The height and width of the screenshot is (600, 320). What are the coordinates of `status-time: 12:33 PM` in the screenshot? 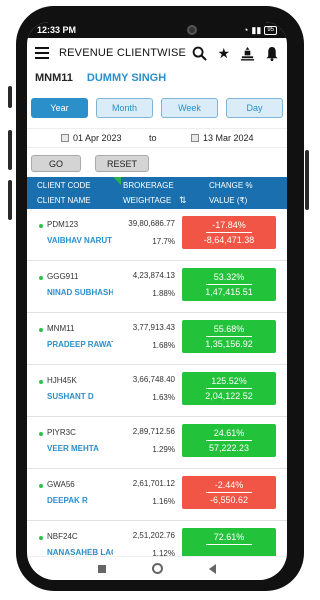 It's located at (57, 30).